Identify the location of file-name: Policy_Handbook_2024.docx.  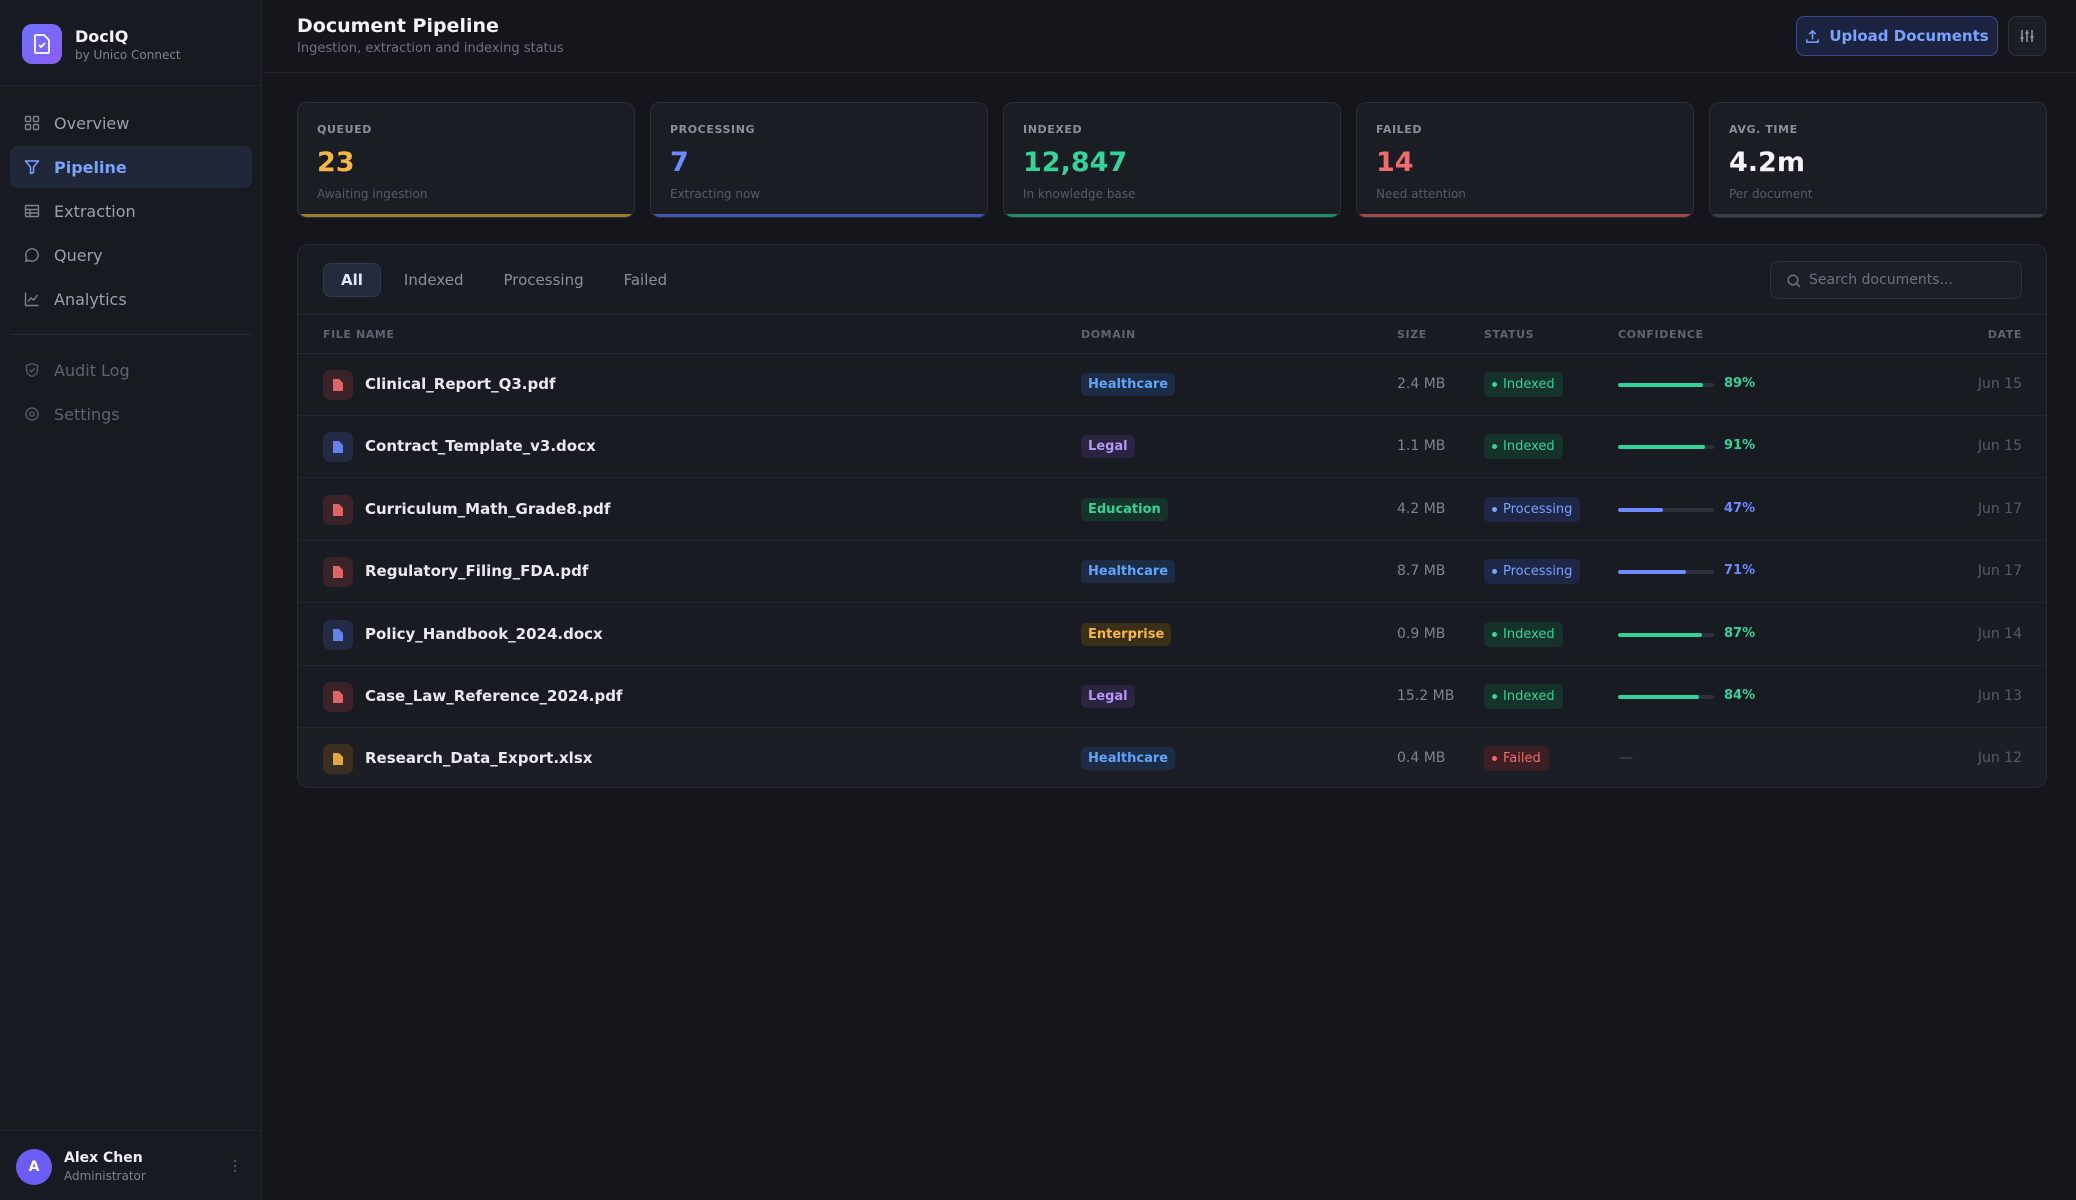
(484, 634).